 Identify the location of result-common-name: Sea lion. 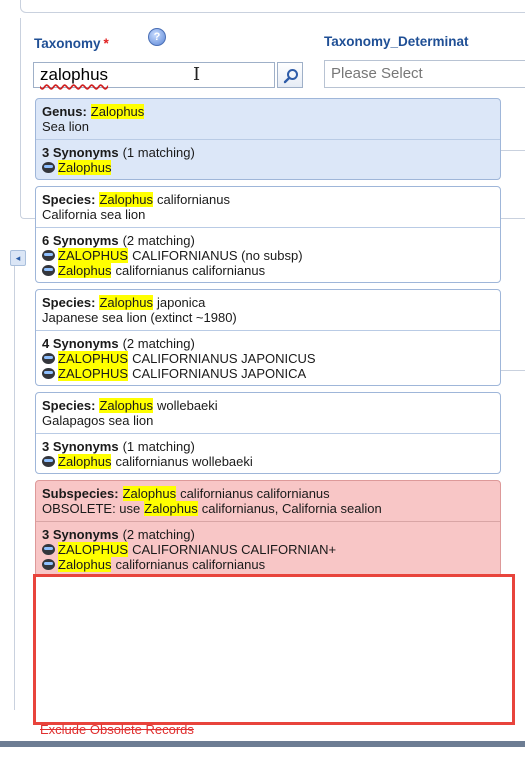
(65, 126).